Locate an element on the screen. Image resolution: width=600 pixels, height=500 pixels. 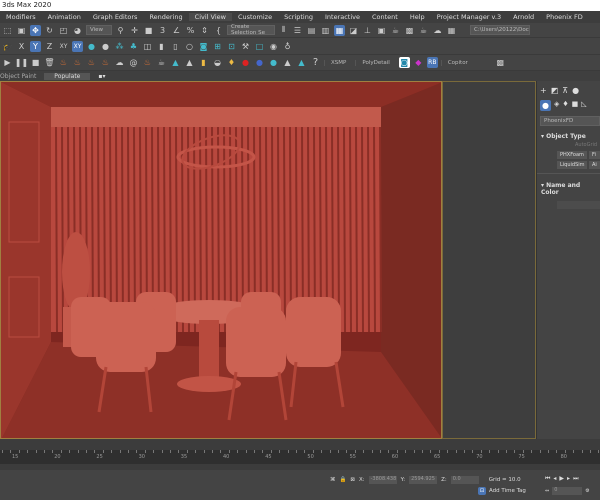
pause-icon: ❚❚ is located at coordinates (21, 62).